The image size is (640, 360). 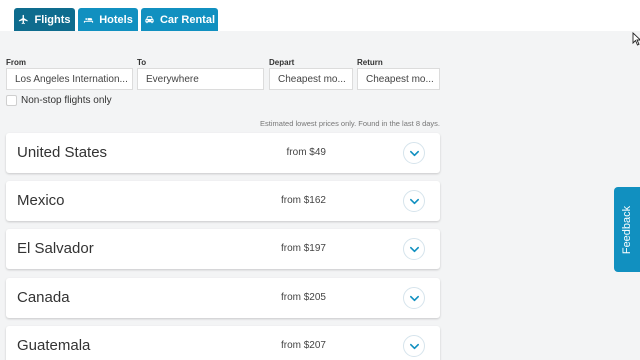 What do you see at coordinates (24, 19) in the screenshot?
I see `plane-icon` at bounding box center [24, 19].